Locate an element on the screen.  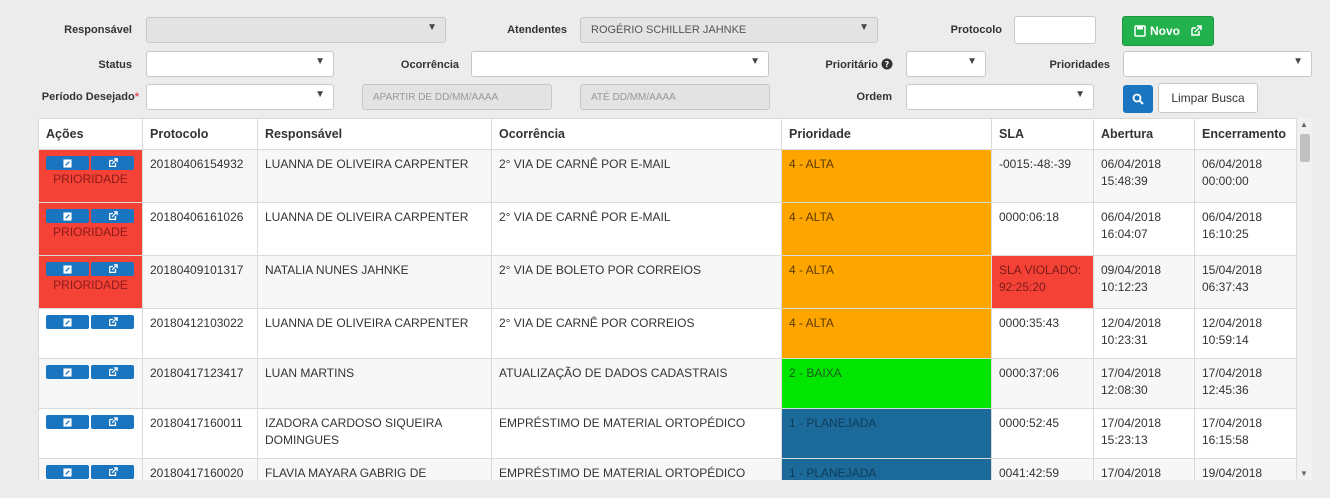
prioritario-select: ▼ is located at coordinates (946, 64).